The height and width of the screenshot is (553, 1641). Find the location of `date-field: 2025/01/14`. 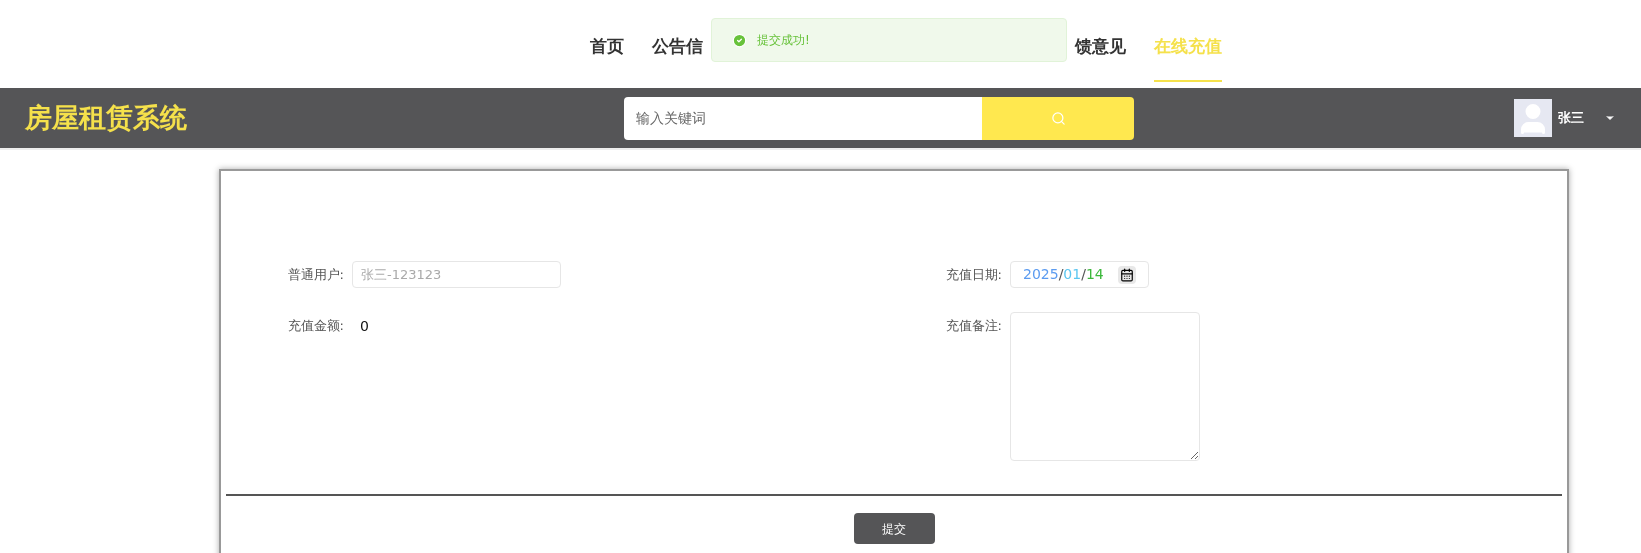

date-field: 2025/01/14 is located at coordinates (1079, 274).